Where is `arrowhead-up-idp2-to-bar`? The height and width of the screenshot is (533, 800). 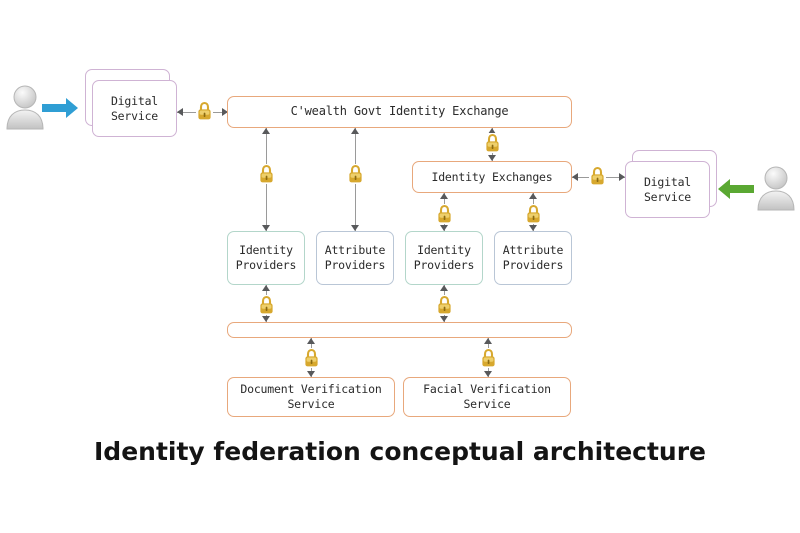
arrowhead-up-idp2-to-bar is located at coordinates (444, 288).